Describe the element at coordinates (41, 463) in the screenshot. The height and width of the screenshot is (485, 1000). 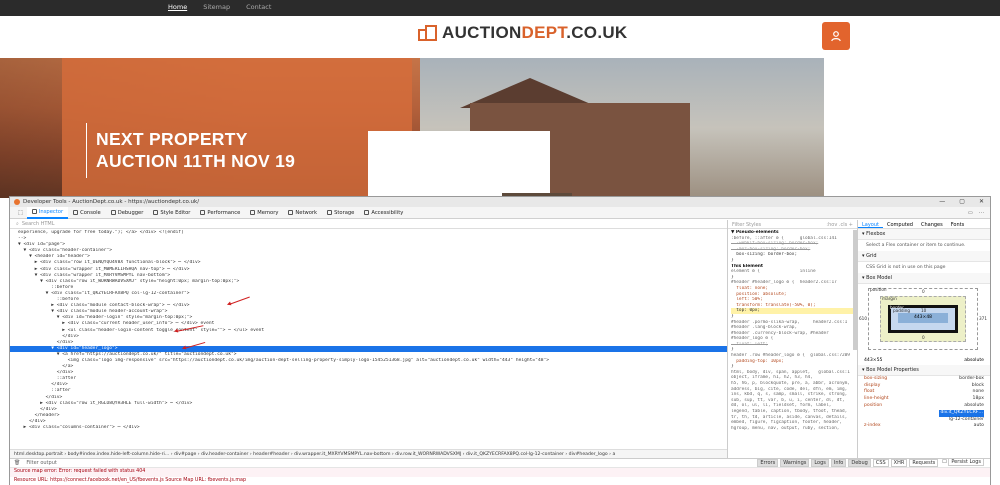
I see `console-filter-input: Filter output` at that location.